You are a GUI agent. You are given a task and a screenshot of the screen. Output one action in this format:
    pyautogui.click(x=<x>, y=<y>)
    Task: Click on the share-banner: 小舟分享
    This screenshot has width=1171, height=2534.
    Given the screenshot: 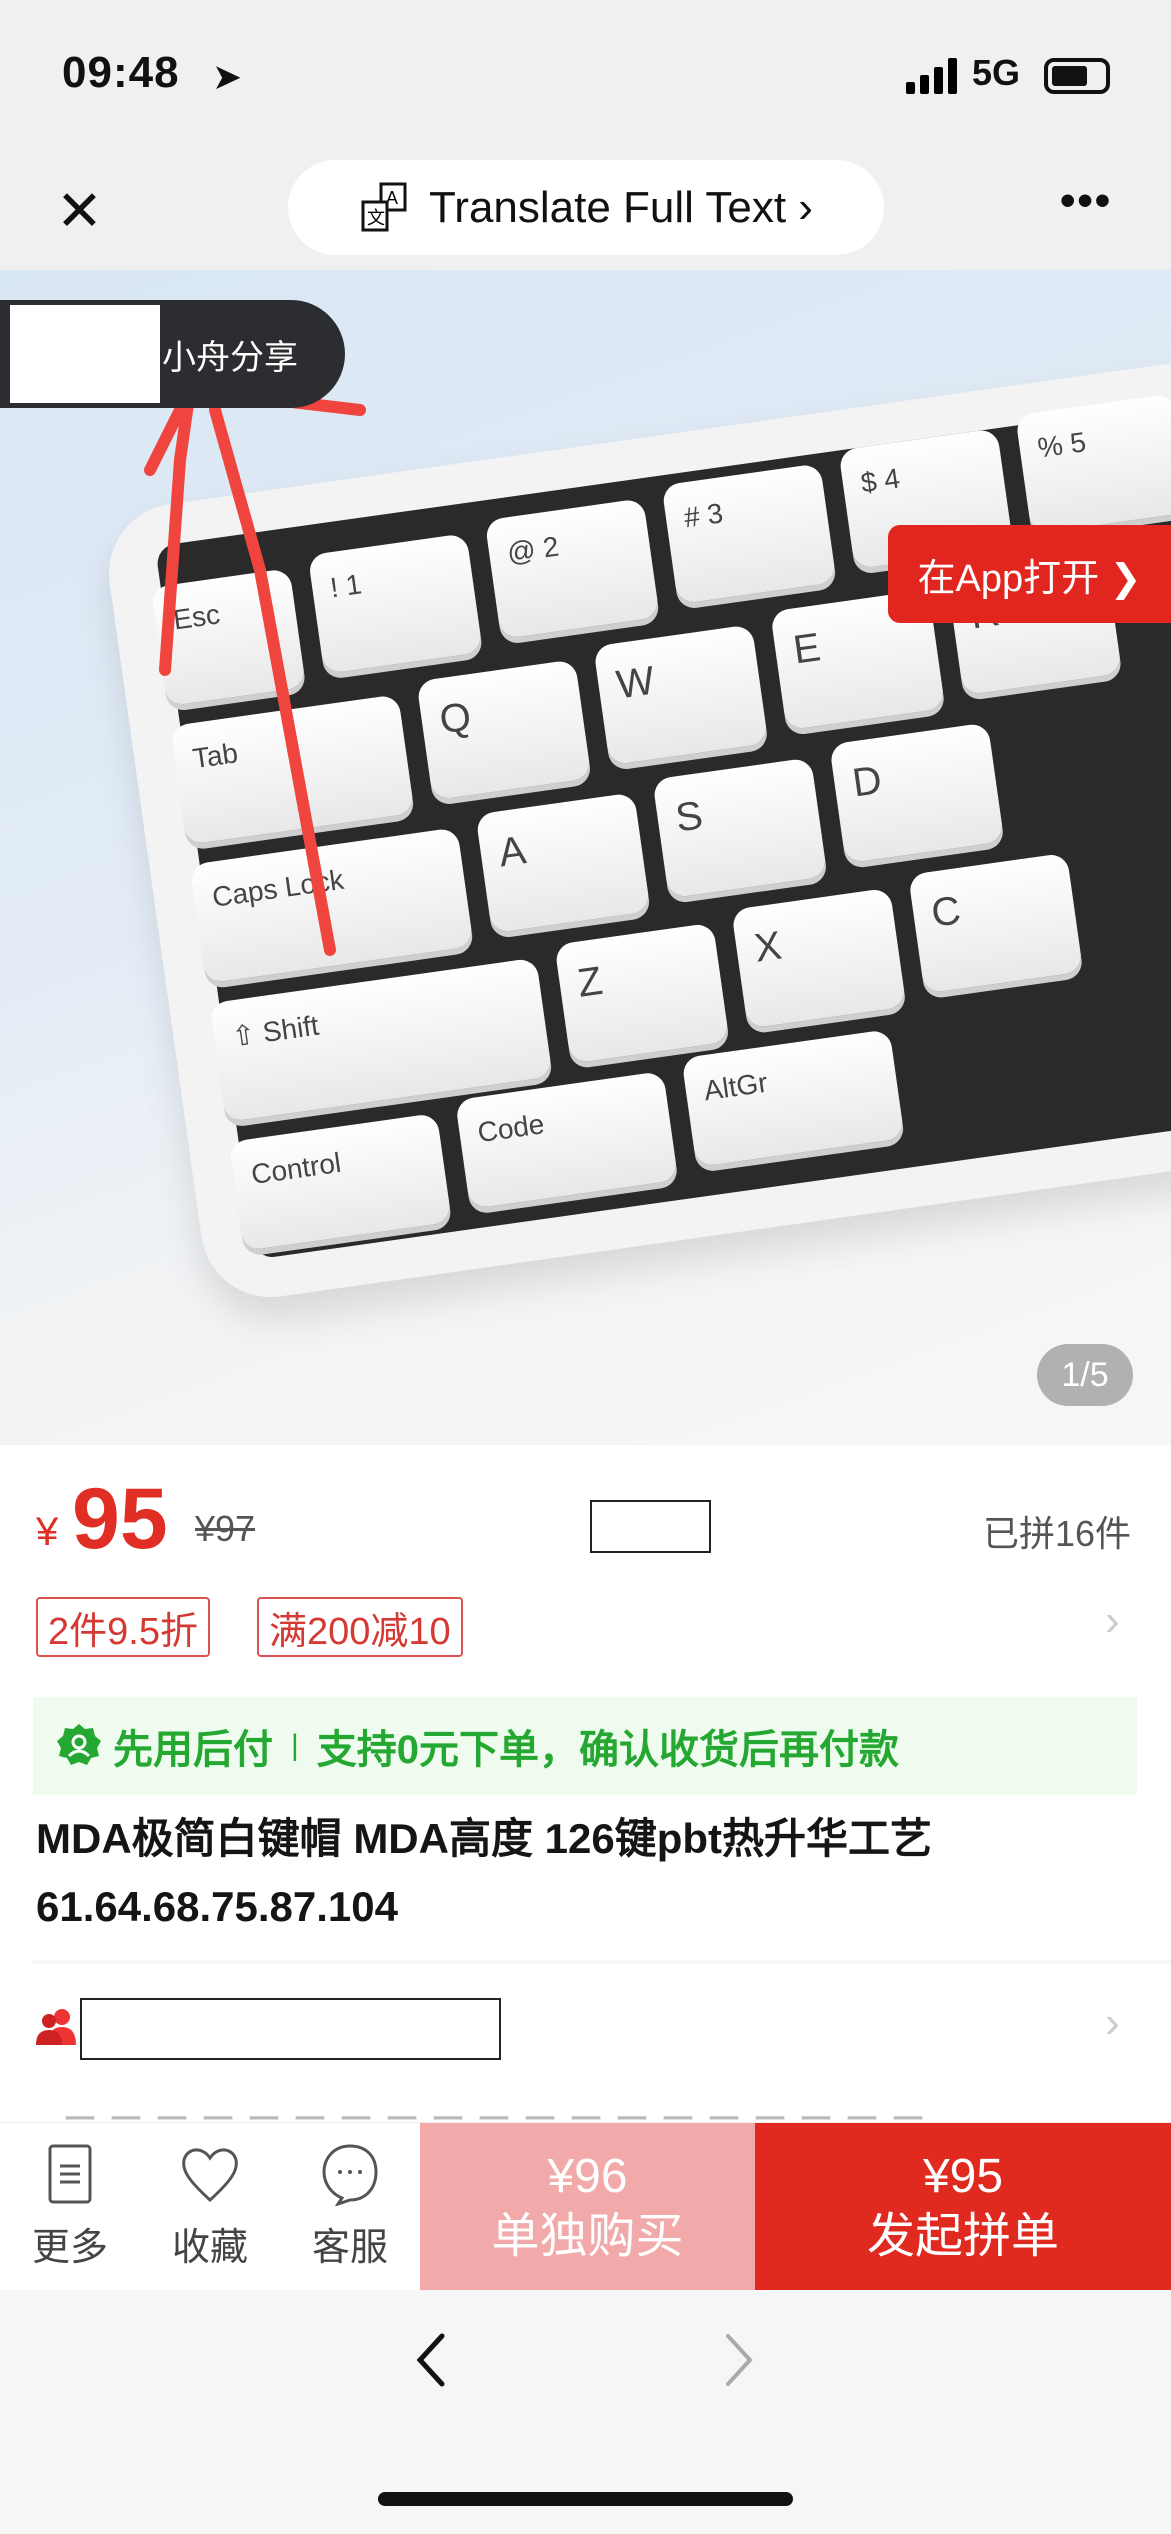 What is the action you would take?
    pyautogui.click(x=172, y=354)
    